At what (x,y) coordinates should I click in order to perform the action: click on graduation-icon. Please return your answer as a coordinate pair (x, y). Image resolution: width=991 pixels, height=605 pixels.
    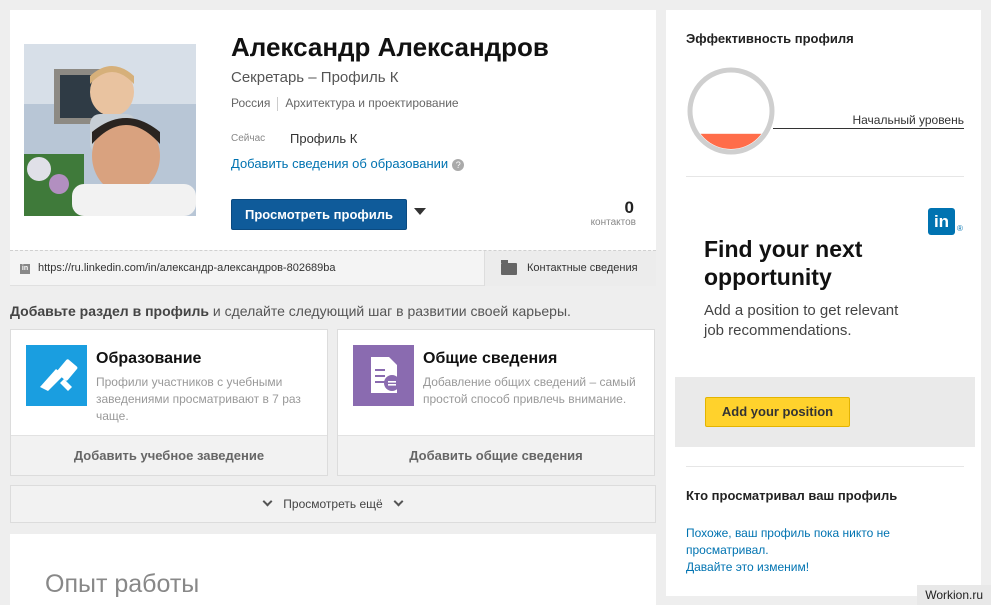
    Looking at the image, I should click on (56, 375).